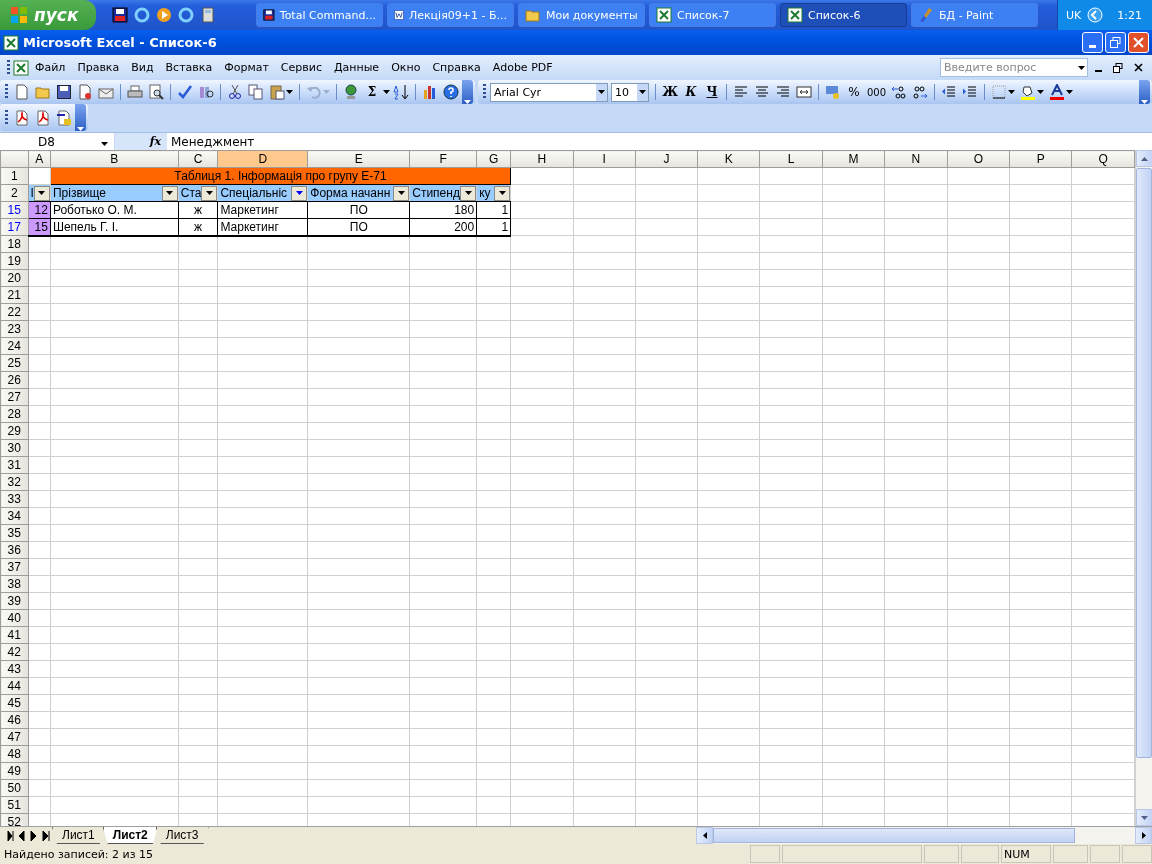 The width and height of the screenshot is (1152, 864). I want to click on taskbar-button: Список-7, so click(712, 15).